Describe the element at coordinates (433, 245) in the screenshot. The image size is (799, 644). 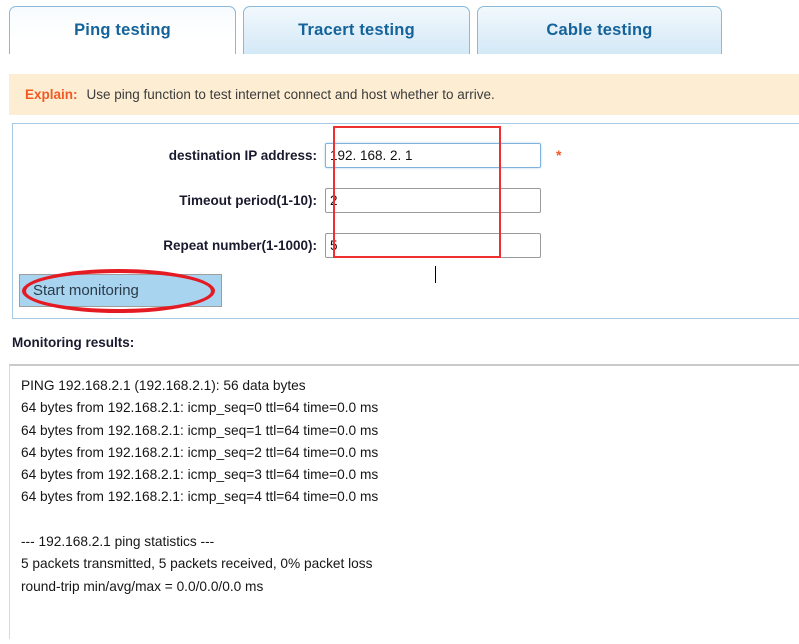
I see `repeat-number-input` at that location.